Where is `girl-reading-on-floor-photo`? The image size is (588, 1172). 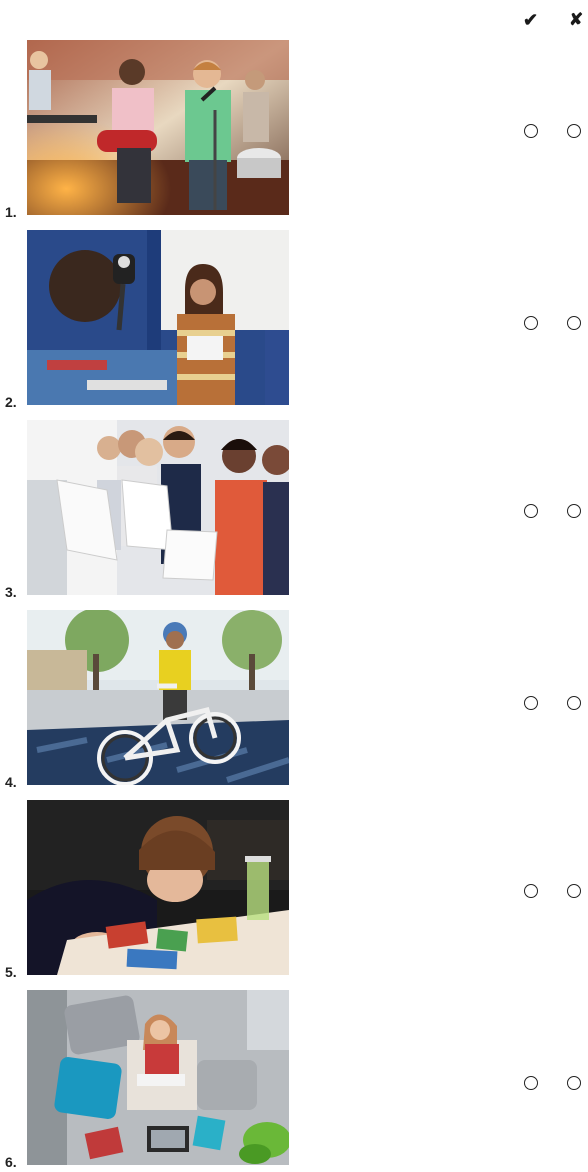 girl-reading-on-floor-photo is located at coordinates (158, 1077).